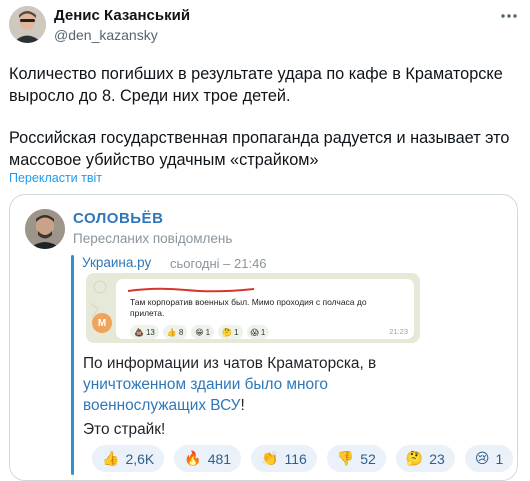  What do you see at coordinates (72, 365) in the screenshot?
I see `forward-quote-bar` at bounding box center [72, 365].